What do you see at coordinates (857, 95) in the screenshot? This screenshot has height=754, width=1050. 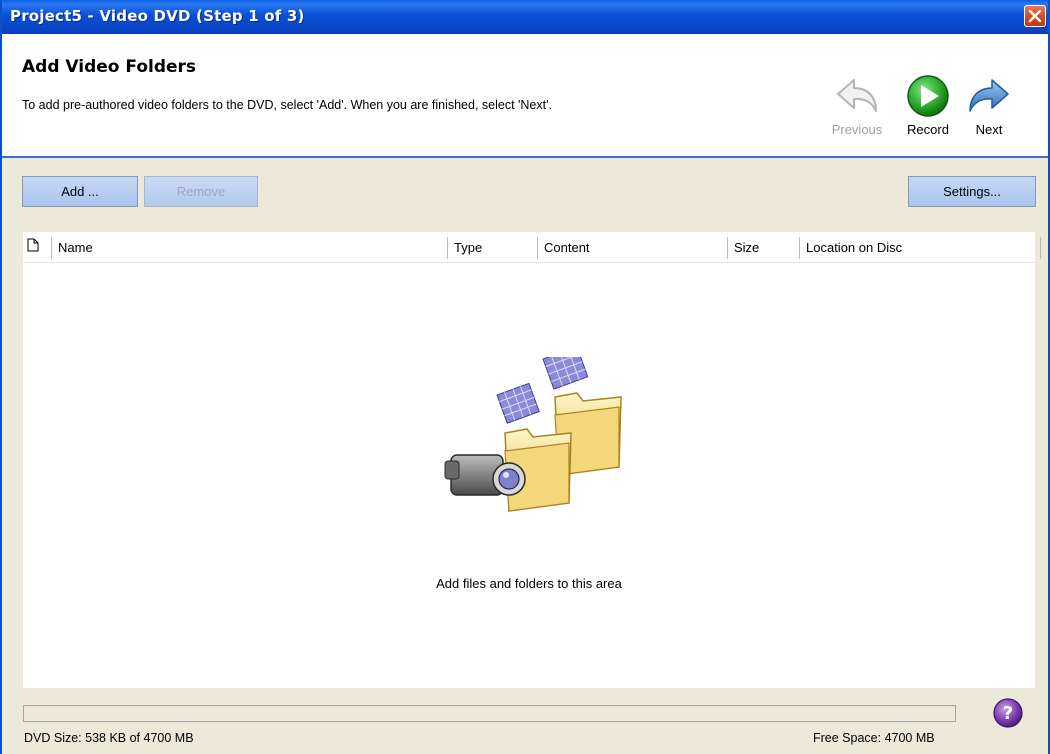 I see `back-arrow-icon` at bounding box center [857, 95].